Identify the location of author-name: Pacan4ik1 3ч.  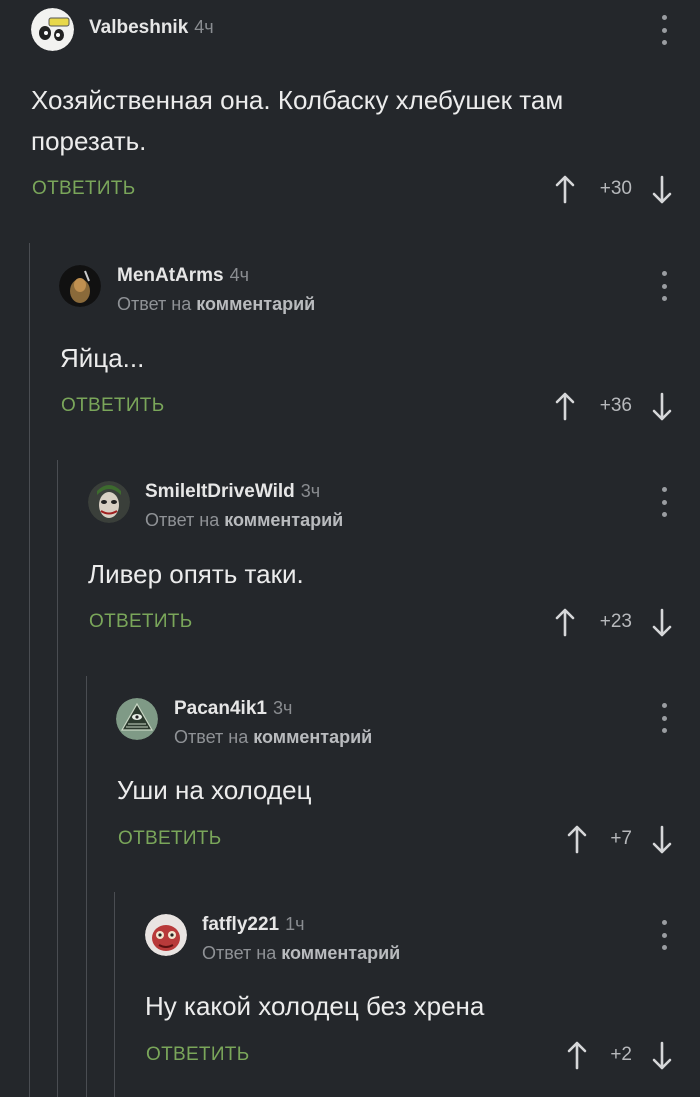
(233, 709).